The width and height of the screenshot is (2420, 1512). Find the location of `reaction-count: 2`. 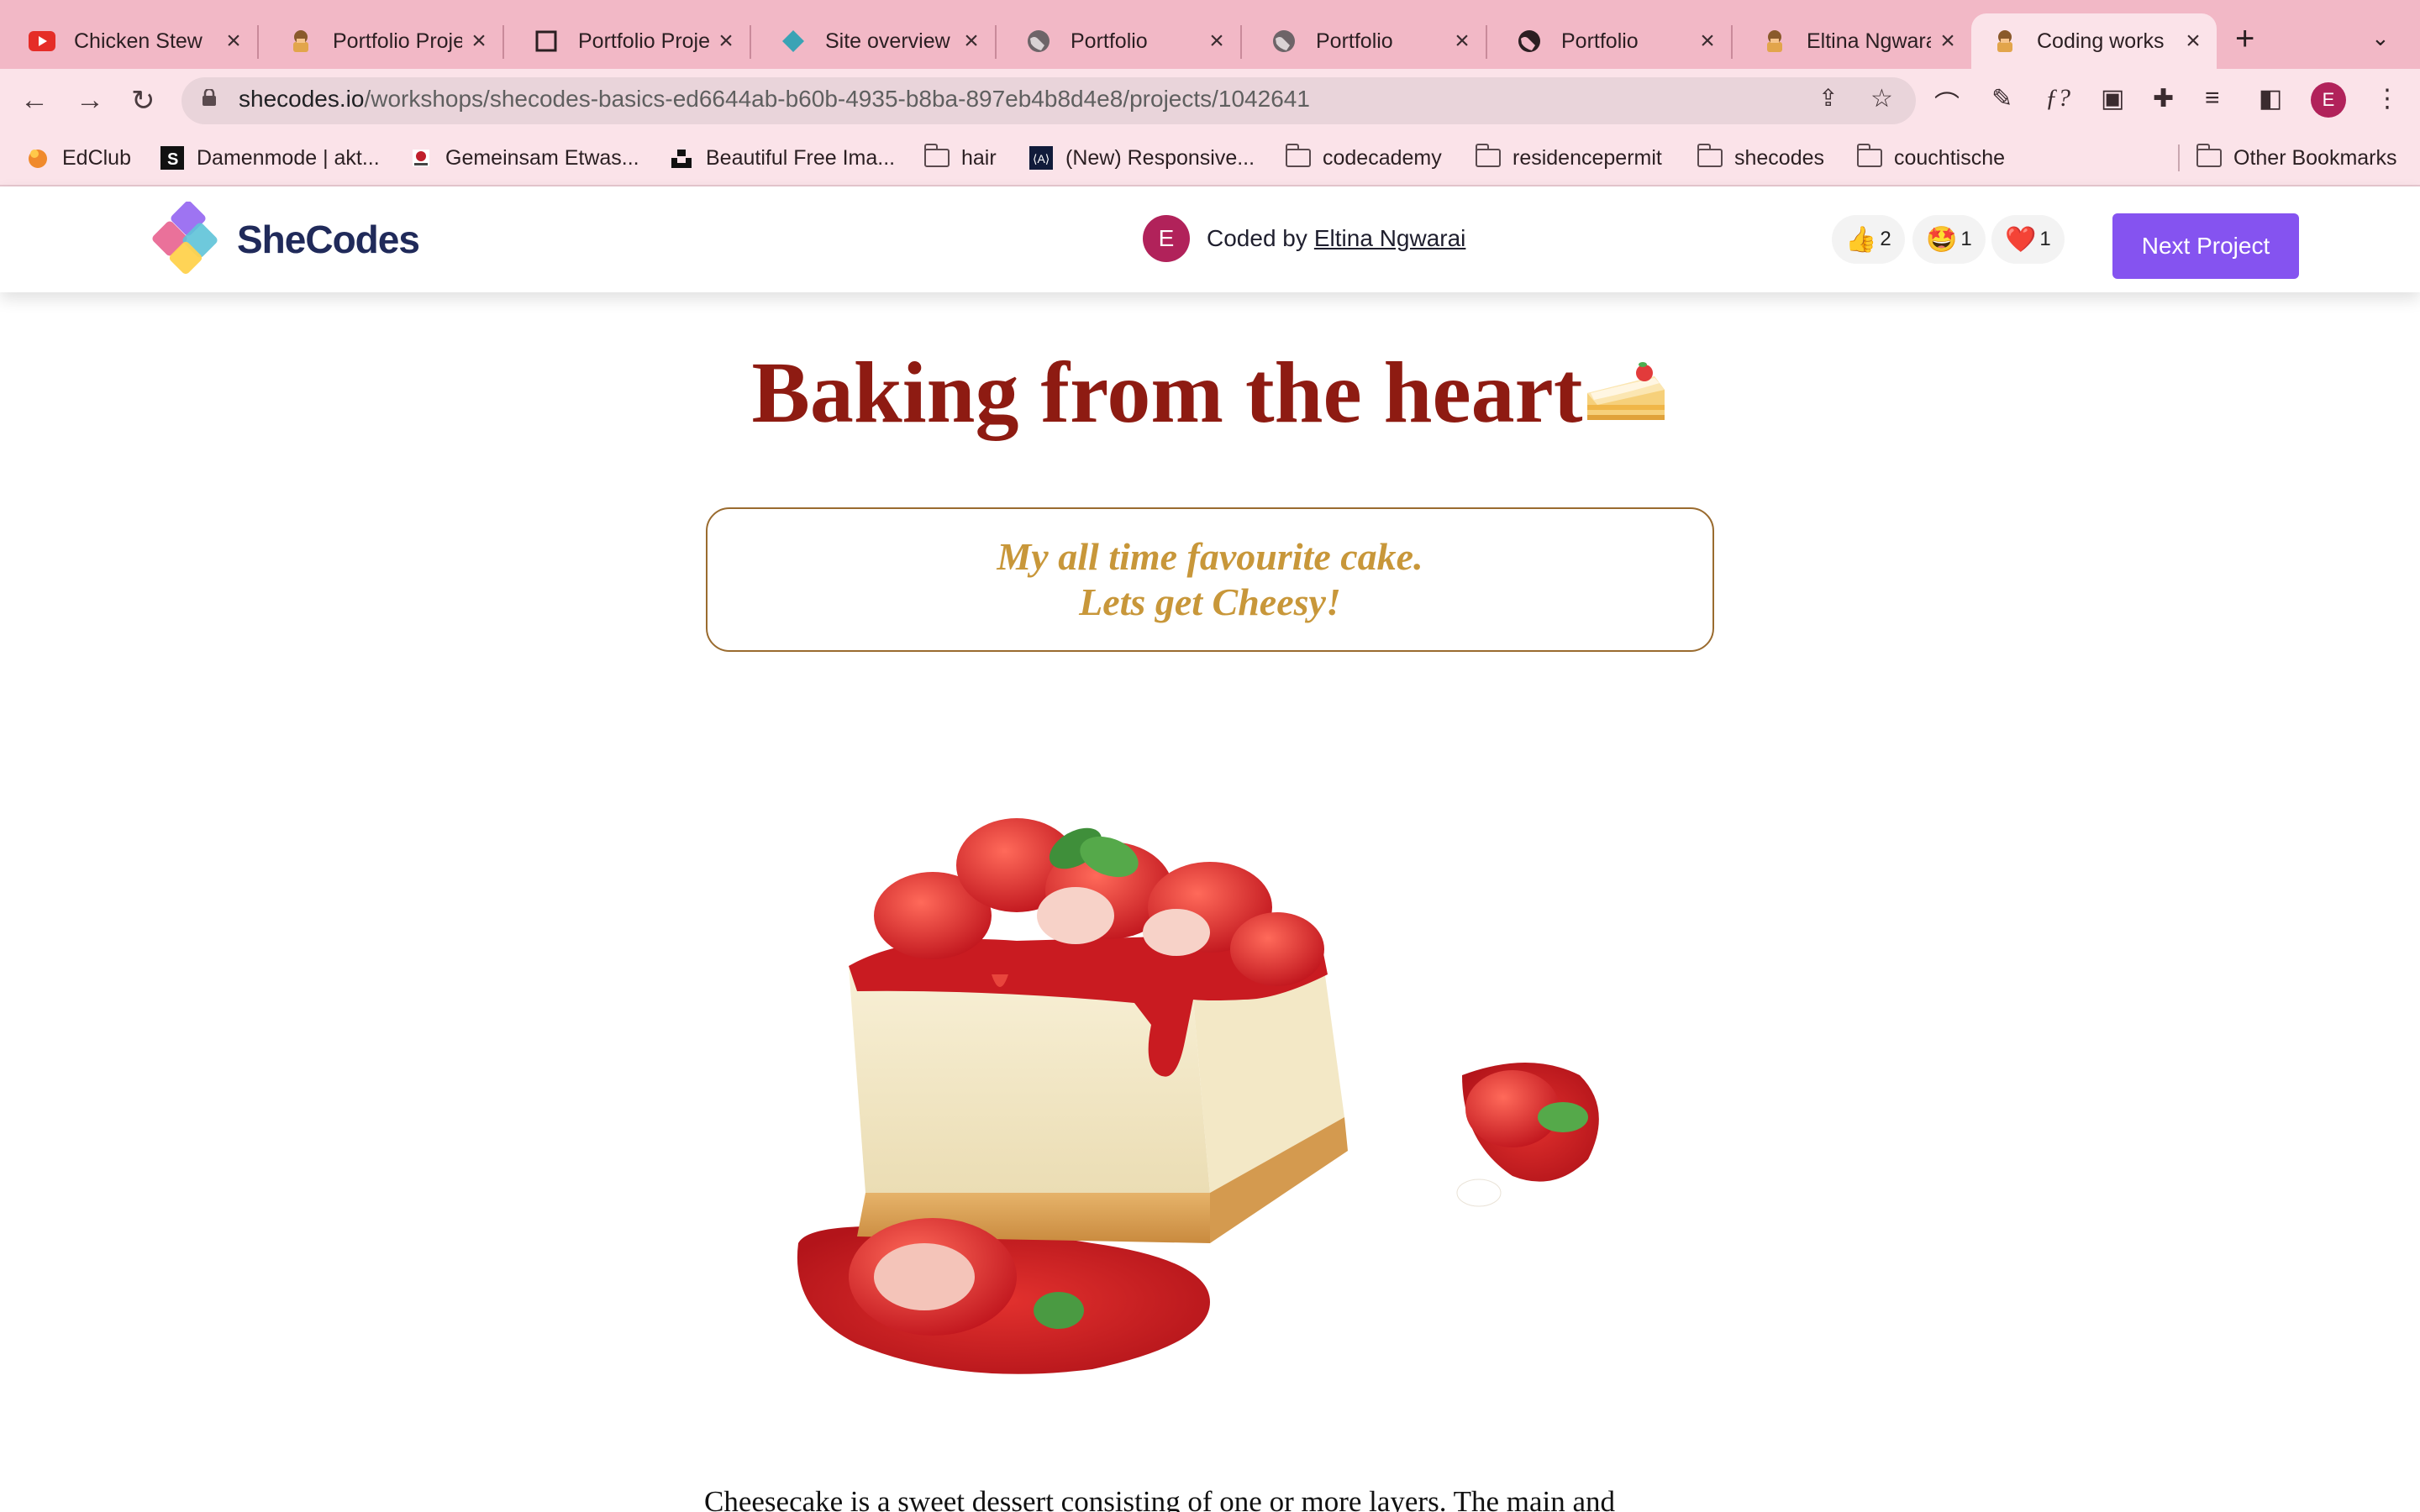

reaction-count: 2 is located at coordinates (1885, 239).